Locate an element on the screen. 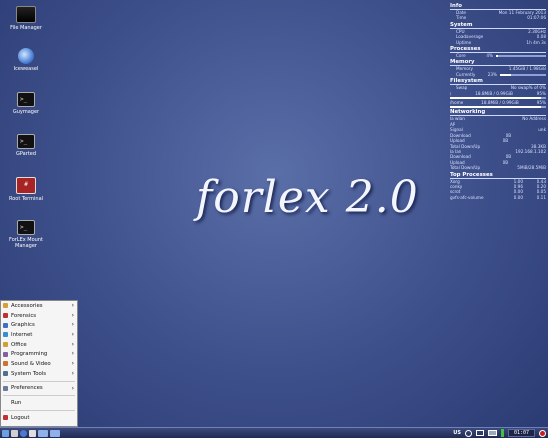  desktop-icon-label: Root Terminal is located at coordinates (26, 199).